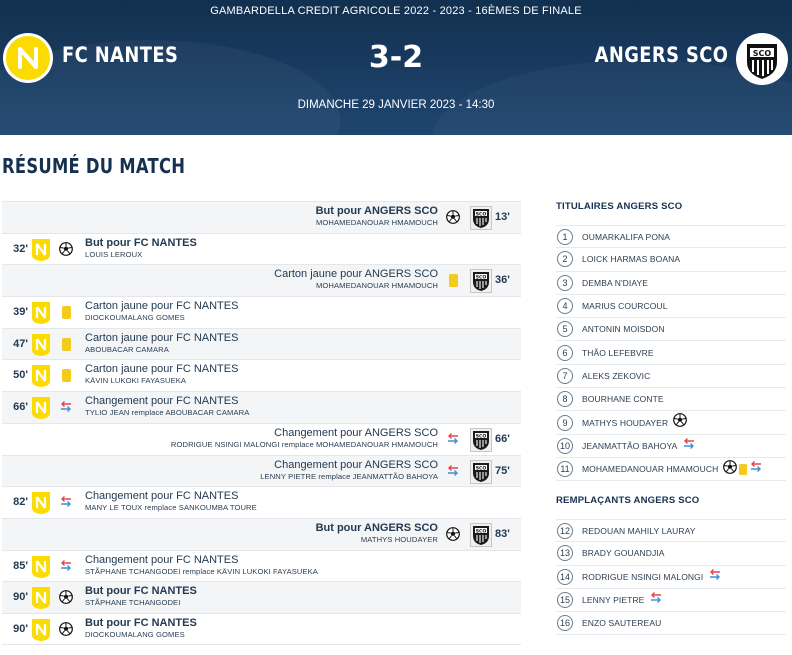  What do you see at coordinates (171, 508) in the screenshot?
I see `event-detail: MANY LE TOUX remplace SANKOUMBA TOURE` at bounding box center [171, 508].